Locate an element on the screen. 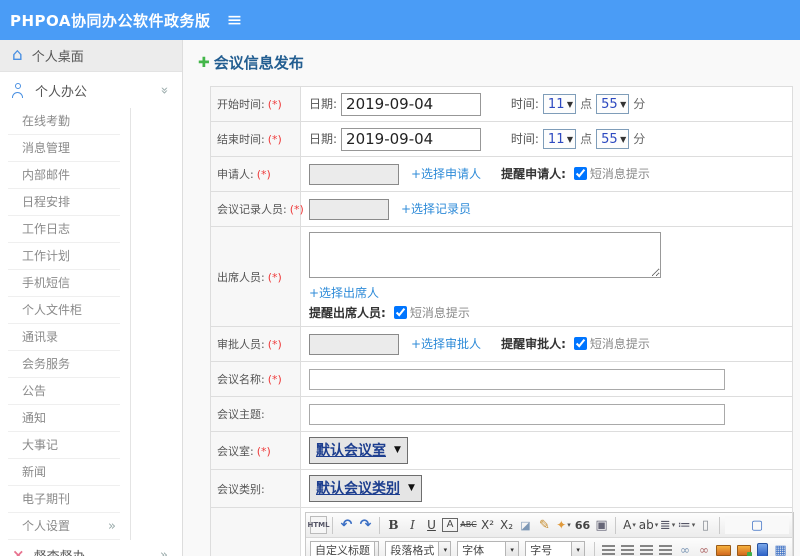  sidebar-item-major-events: 大事记 is located at coordinates (64, 445).